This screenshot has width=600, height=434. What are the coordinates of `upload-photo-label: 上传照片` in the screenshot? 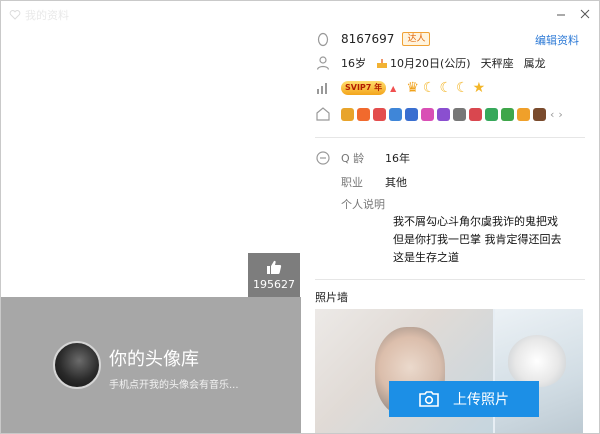 It's located at (481, 400).